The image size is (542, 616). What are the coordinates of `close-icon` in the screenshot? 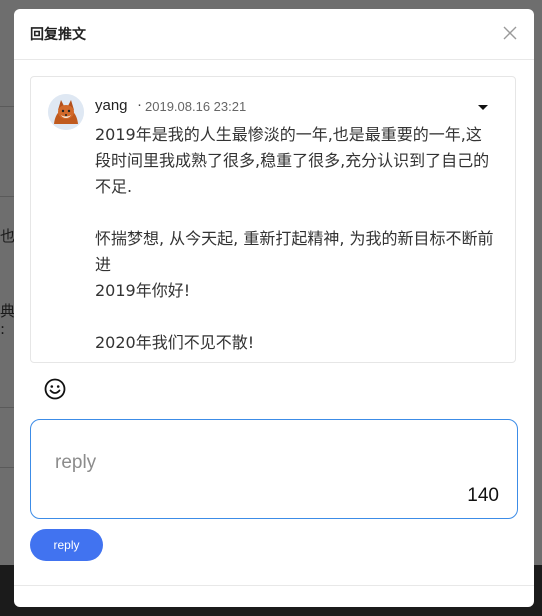 It's located at (510, 33).